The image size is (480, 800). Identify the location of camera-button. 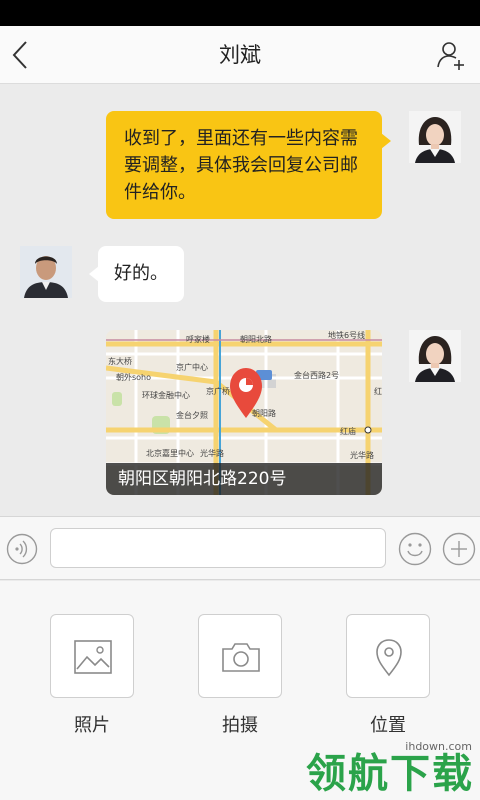
(240, 656).